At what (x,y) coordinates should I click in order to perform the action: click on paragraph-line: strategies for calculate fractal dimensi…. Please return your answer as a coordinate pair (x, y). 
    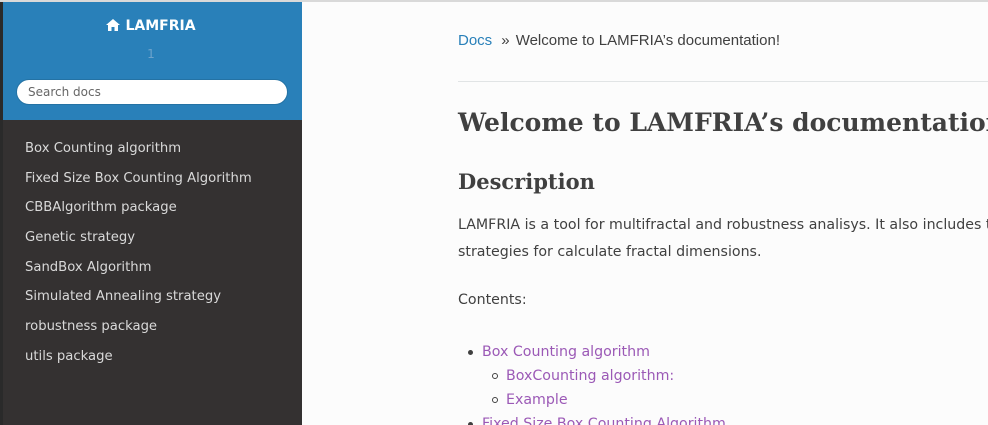
    Looking at the image, I should click on (610, 252).